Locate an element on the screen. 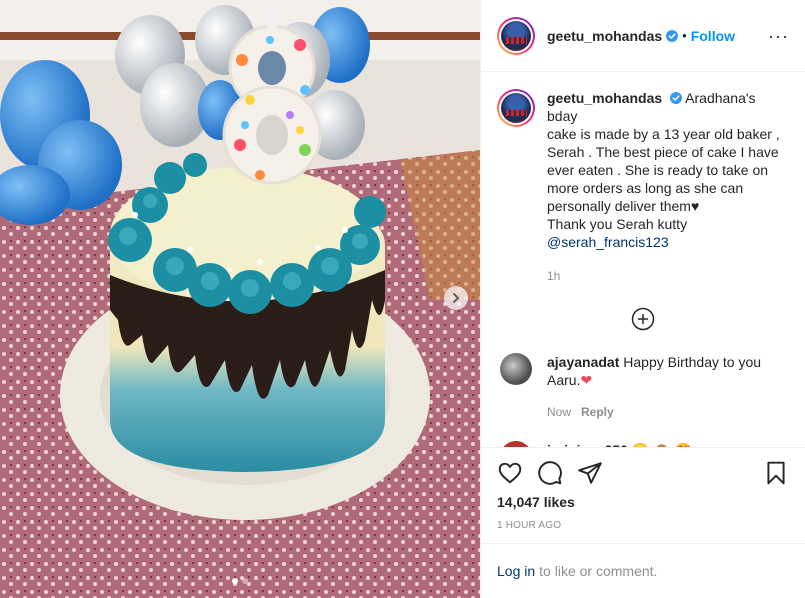 The width and height of the screenshot is (805, 598). plus-circle-icon is located at coordinates (643, 319).